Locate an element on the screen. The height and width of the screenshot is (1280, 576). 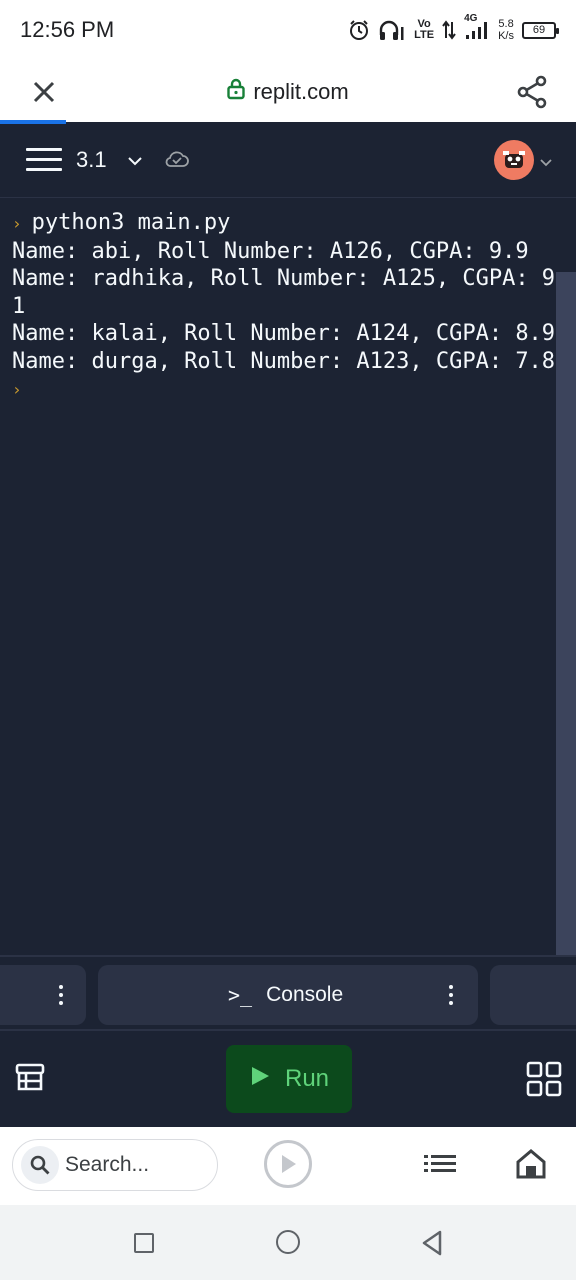
repl-name: 3.1 is located at coordinates (91, 160).